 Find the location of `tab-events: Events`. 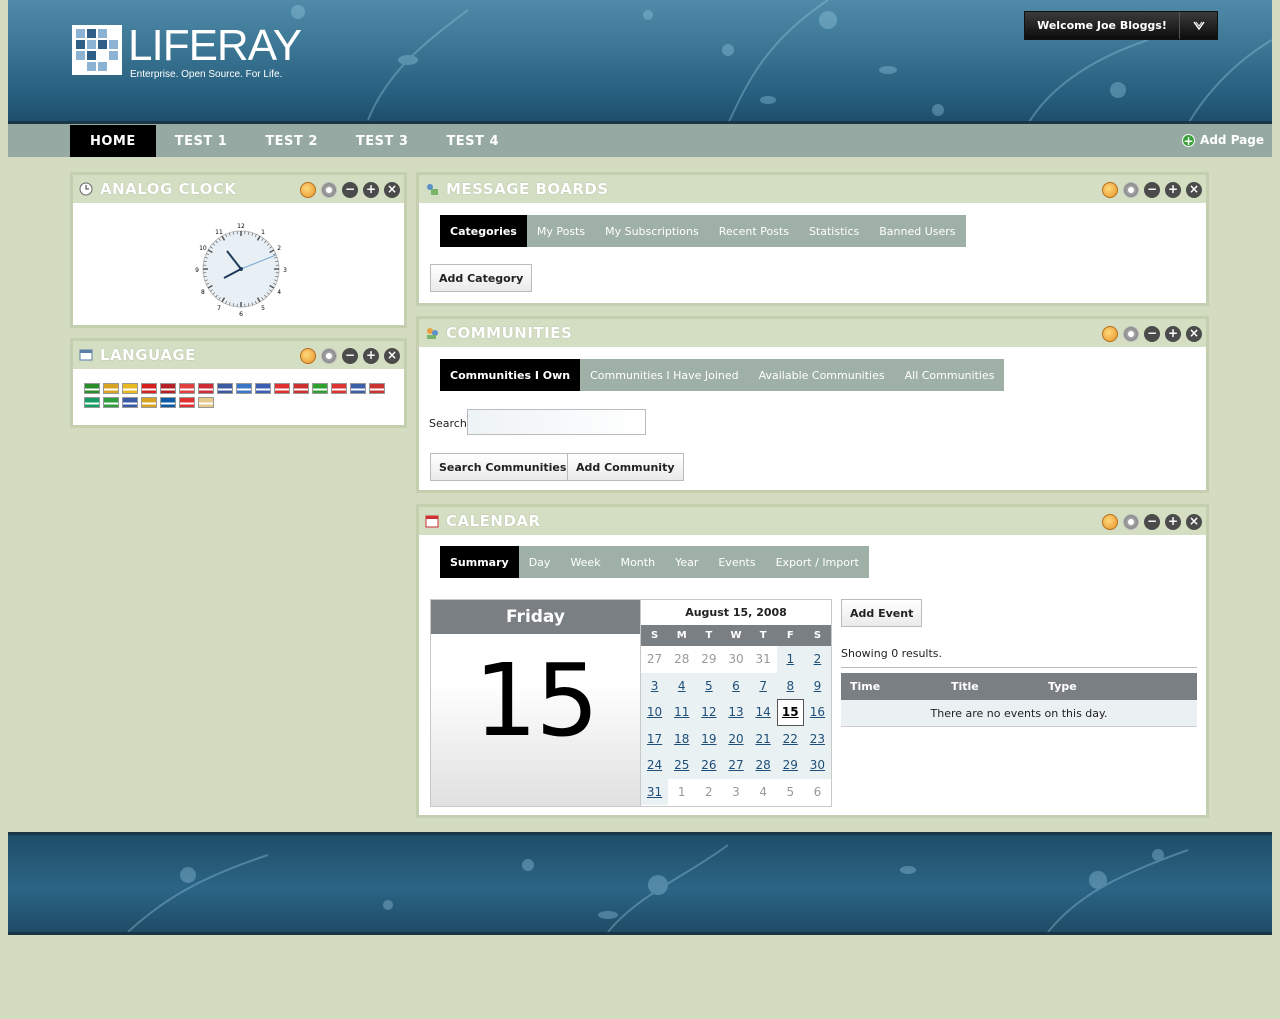

tab-events: Events is located at coordinates (736, 562).